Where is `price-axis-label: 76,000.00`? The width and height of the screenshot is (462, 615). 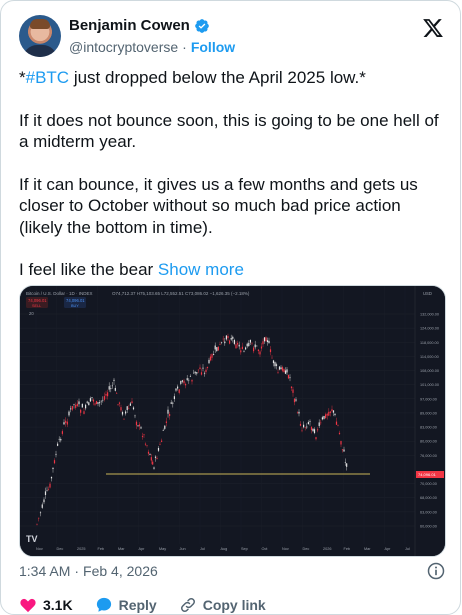 price-axis-label: 76,000.00 is located at coordinates (428, 456).